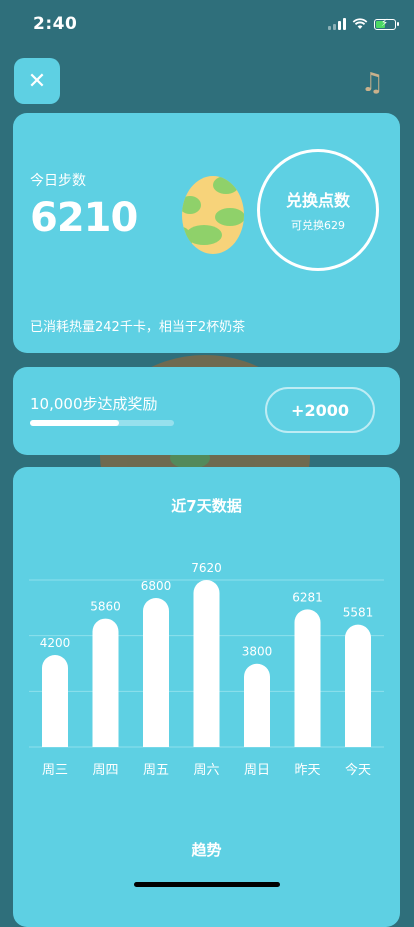  Describe the element at coordinates (257, 652) in the screenshot. I see `bar-value-label: 3800` at that location.